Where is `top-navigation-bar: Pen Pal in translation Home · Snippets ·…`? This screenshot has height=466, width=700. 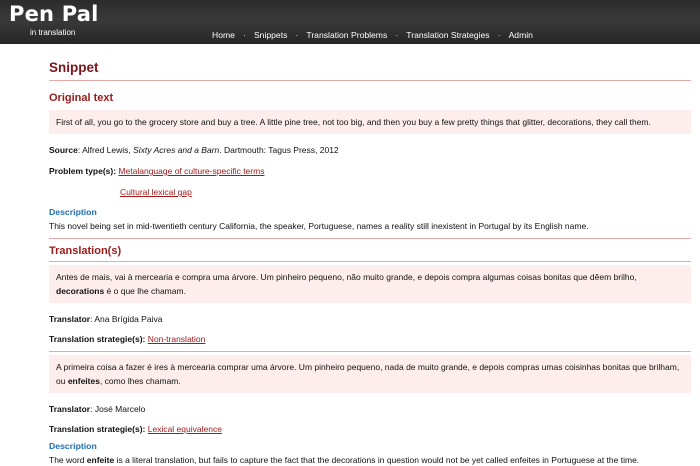
top-navigation-bar: Pen Pal in translation Home · Snippets ·… is located at coordinates (350, 22).